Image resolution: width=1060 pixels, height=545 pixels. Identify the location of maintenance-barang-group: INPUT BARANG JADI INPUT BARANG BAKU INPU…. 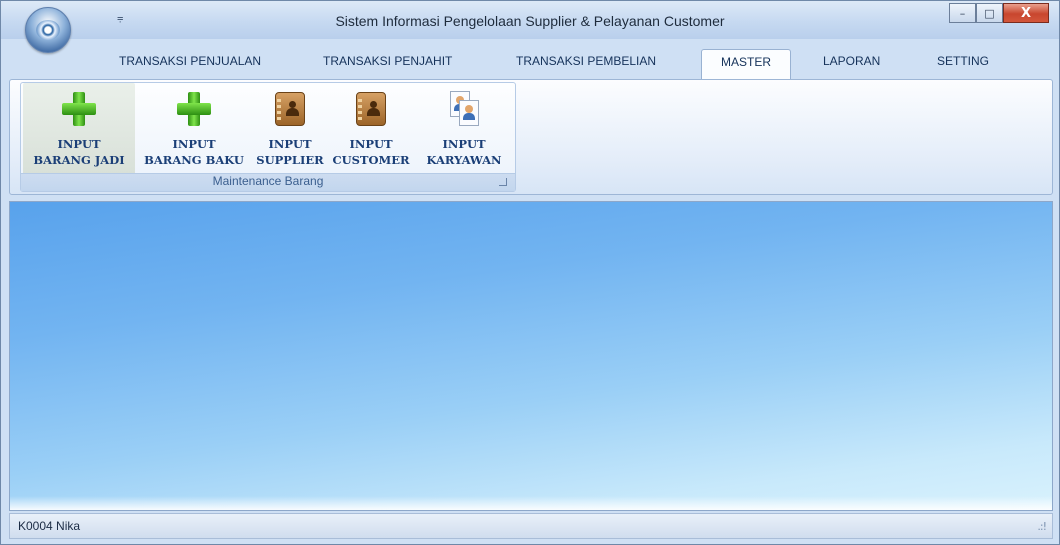
(268, 137).